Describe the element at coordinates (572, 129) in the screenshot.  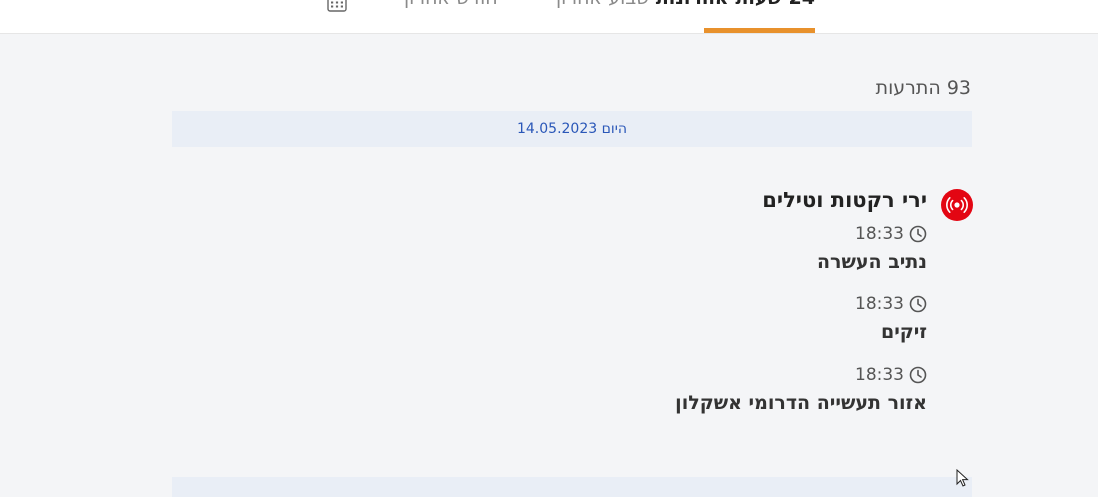
I see `date-banner: היום 14.05.2023` at that location.